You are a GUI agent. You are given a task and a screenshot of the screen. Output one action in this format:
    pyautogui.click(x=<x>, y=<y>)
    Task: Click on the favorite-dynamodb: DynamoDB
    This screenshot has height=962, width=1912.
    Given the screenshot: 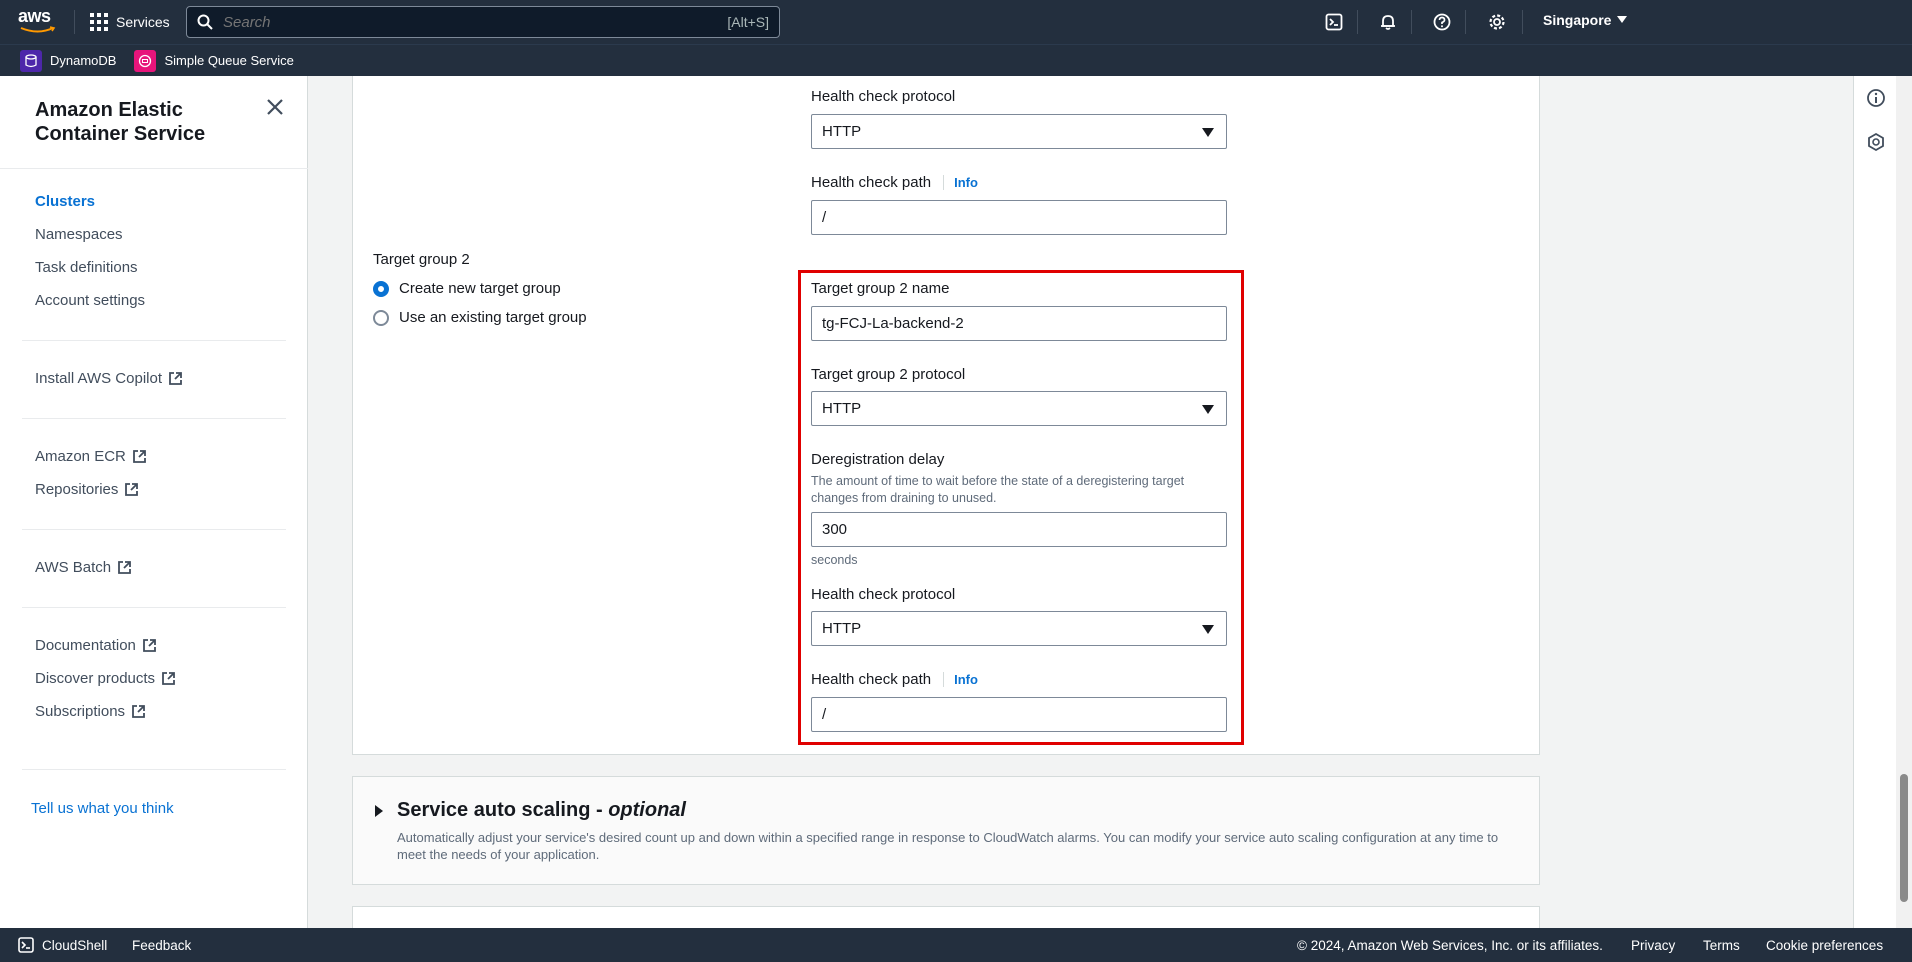 What is the action you would take?
    pyautogui.click(x=68, y=60)
    